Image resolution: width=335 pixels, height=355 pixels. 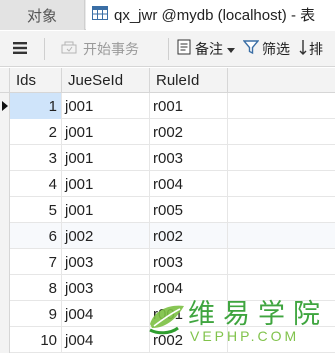 What do you see at coordinates (215, 15) in the screenshot?
I see `tab-table-label: qx_jwr @mydb (localhost) - 表` at bounding box center [215, 15].